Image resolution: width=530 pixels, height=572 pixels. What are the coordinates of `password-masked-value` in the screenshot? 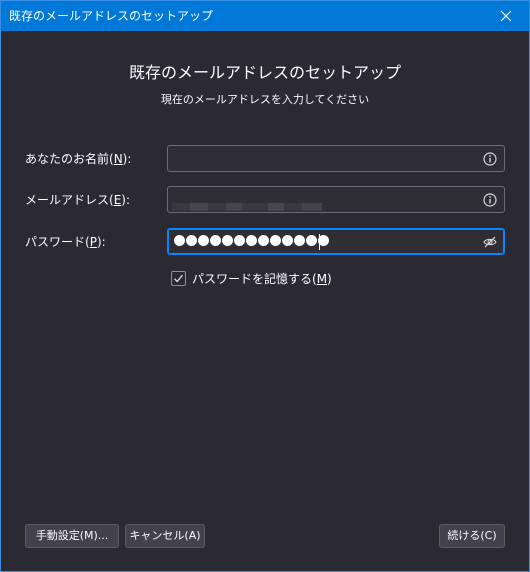 It's located at (251, 240).